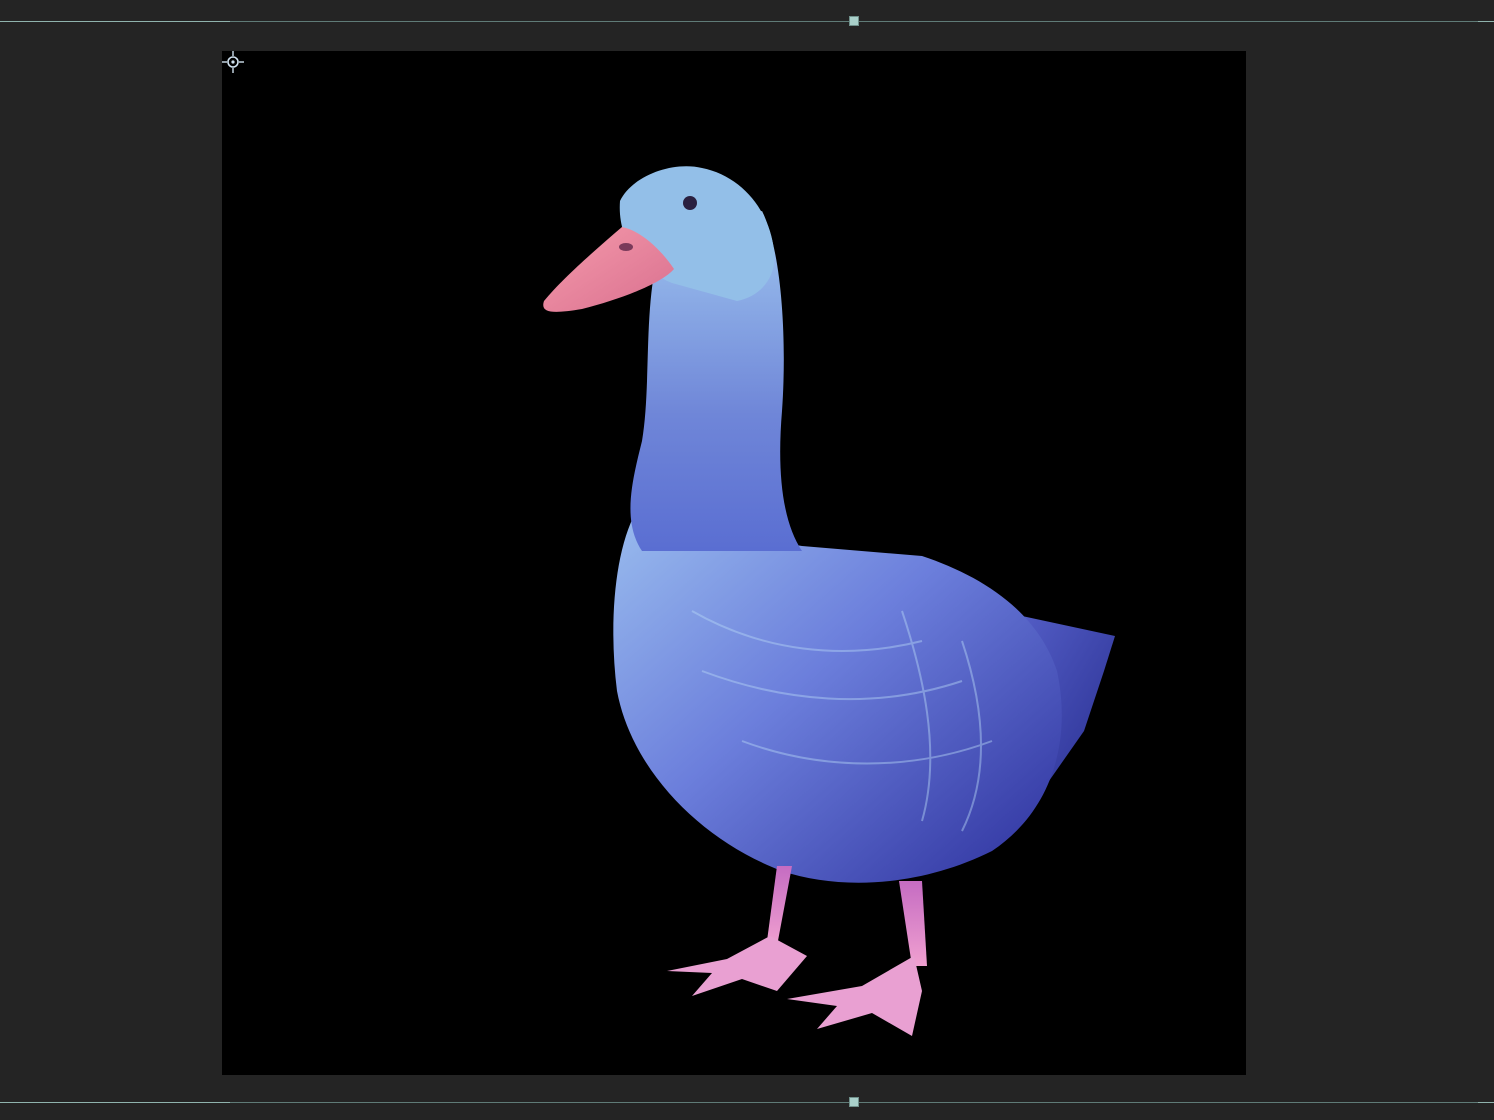 The image size is (1494, 1120). I want to click on goose-leg-front, so click(913, 923).